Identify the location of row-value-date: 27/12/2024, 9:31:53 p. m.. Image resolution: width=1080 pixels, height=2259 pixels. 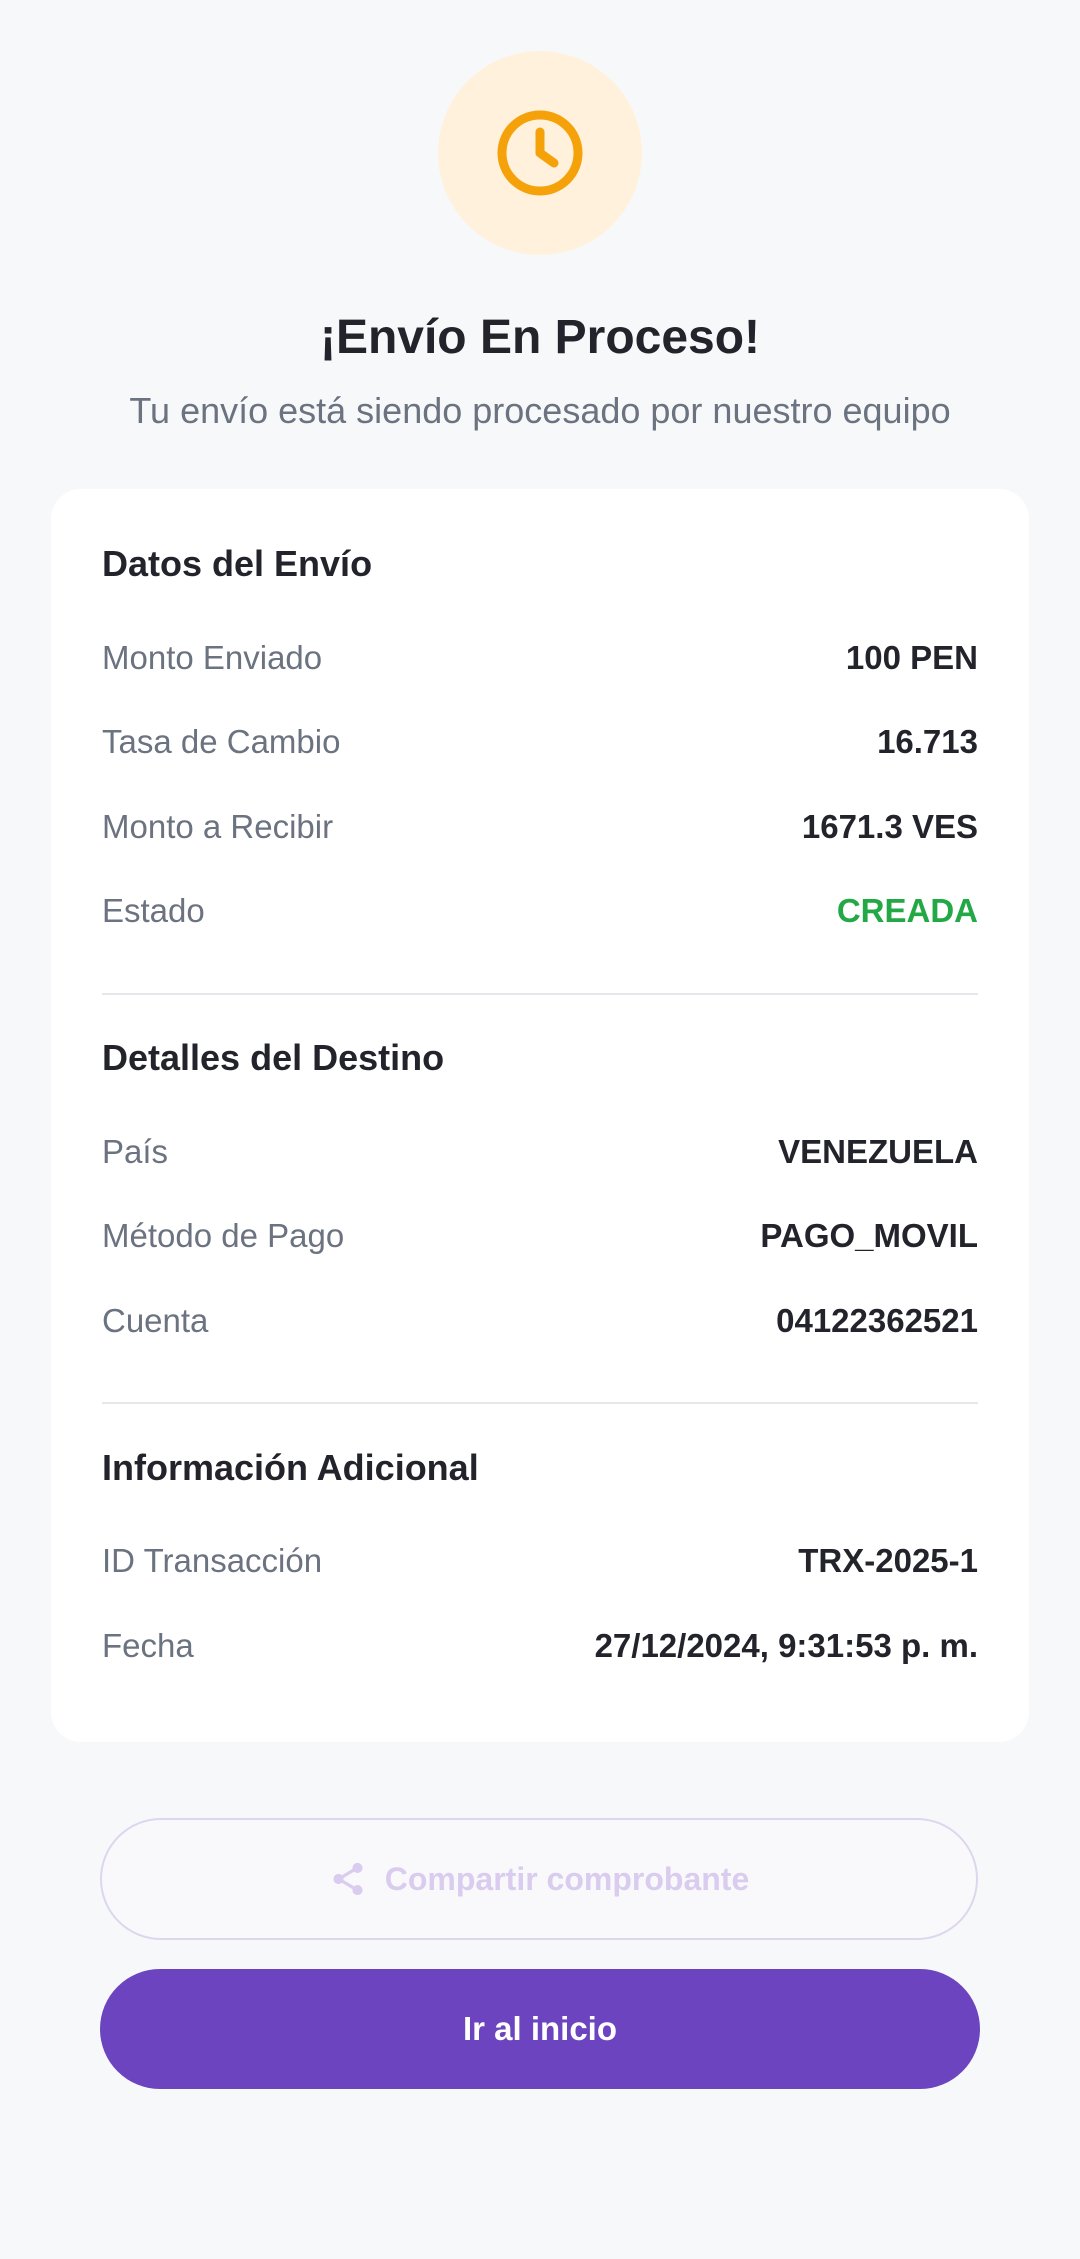
(786, 1645).